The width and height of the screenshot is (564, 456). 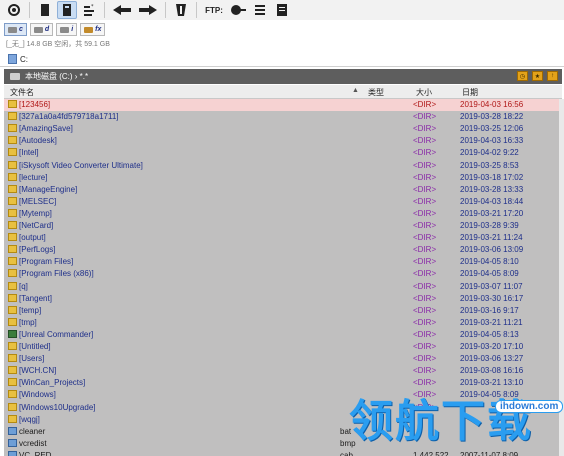 I want to click on file-row: [output] <DIR> 2019-03-21 11:24, so click(x=283, y=238).